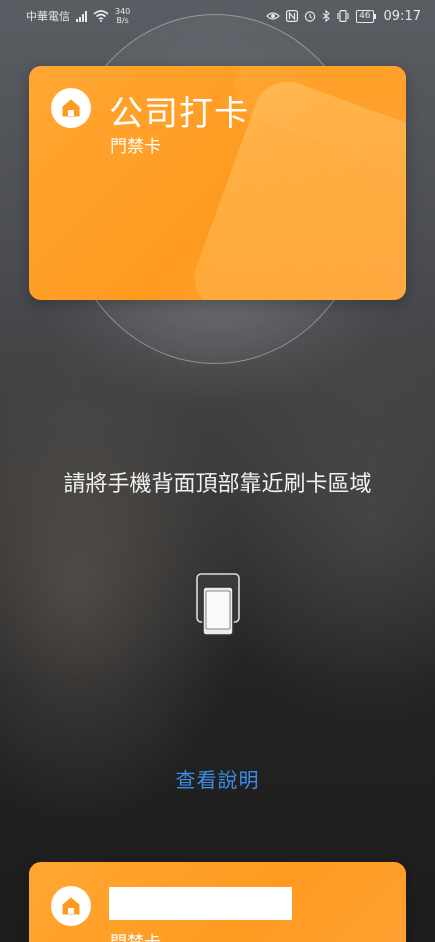  What do you see at coordinates (366, 16) in the screenshot?
I see `battery-icon: 46` at bounding box center [366, 16].